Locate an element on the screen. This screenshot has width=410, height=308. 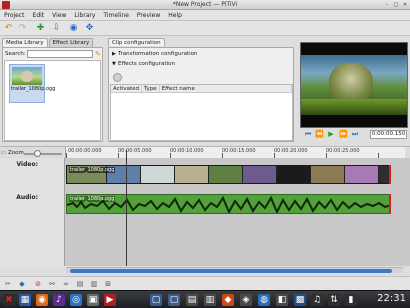
keyframe-icon: ◆ is located at coordinates (22, 284).